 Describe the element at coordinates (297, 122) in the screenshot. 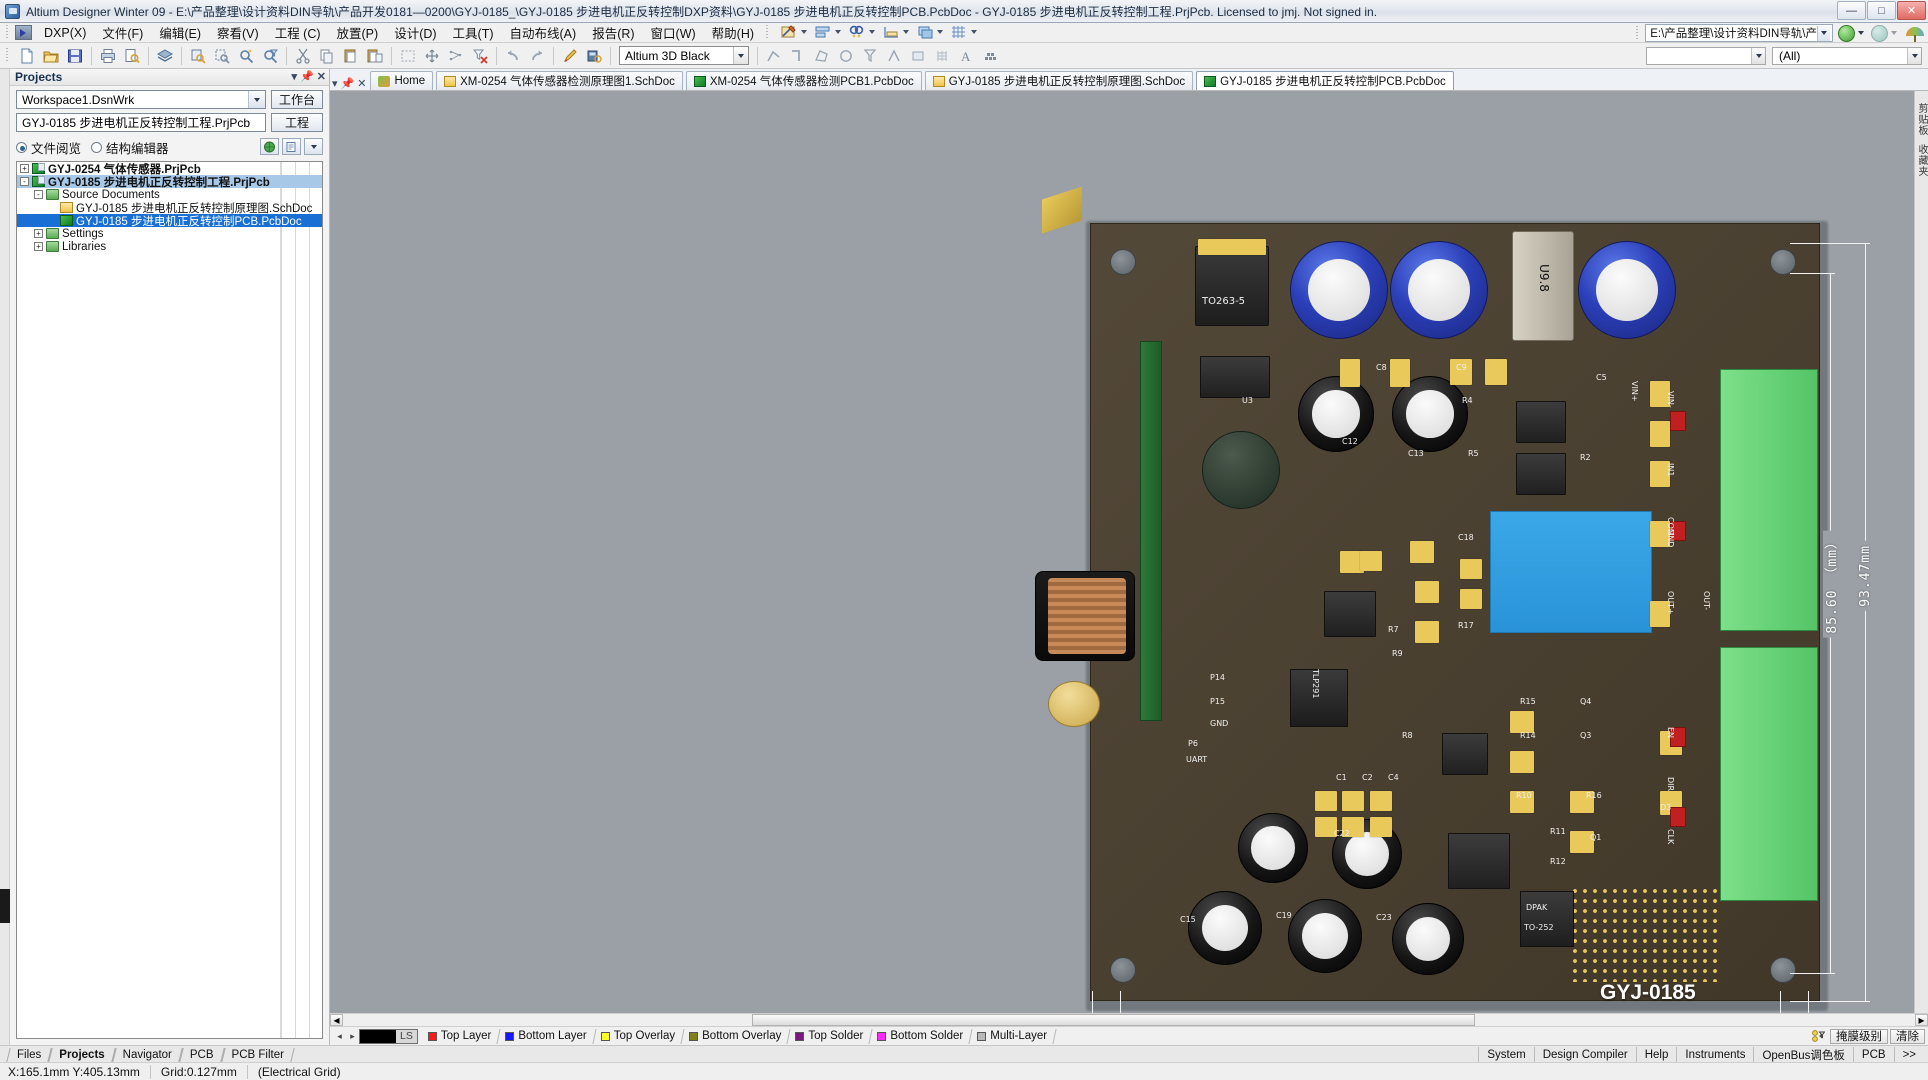

I see `project-button: 工程` at that location.